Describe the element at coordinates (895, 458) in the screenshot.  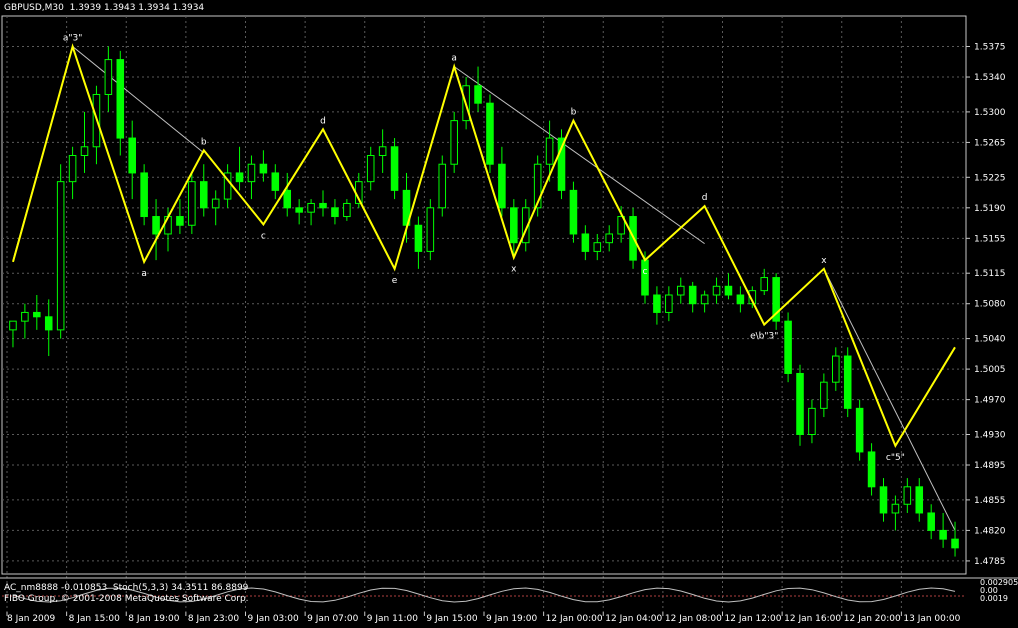
I see `wave-label: c"5"` at that location.